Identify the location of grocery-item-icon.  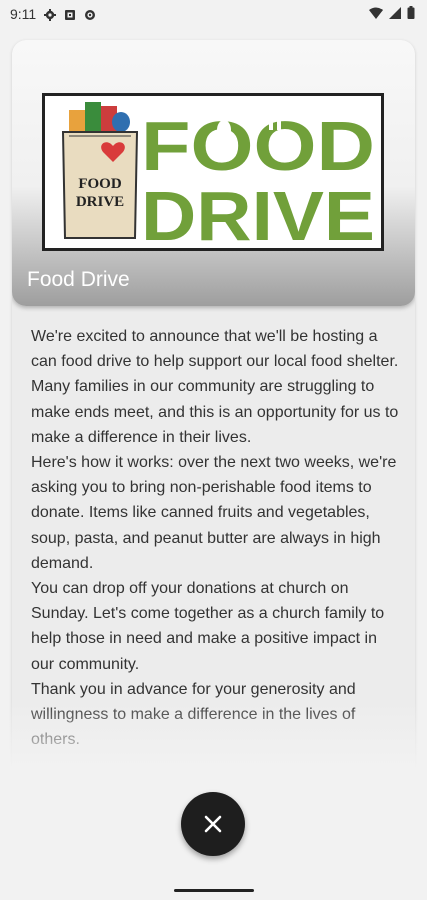
(93, 117).